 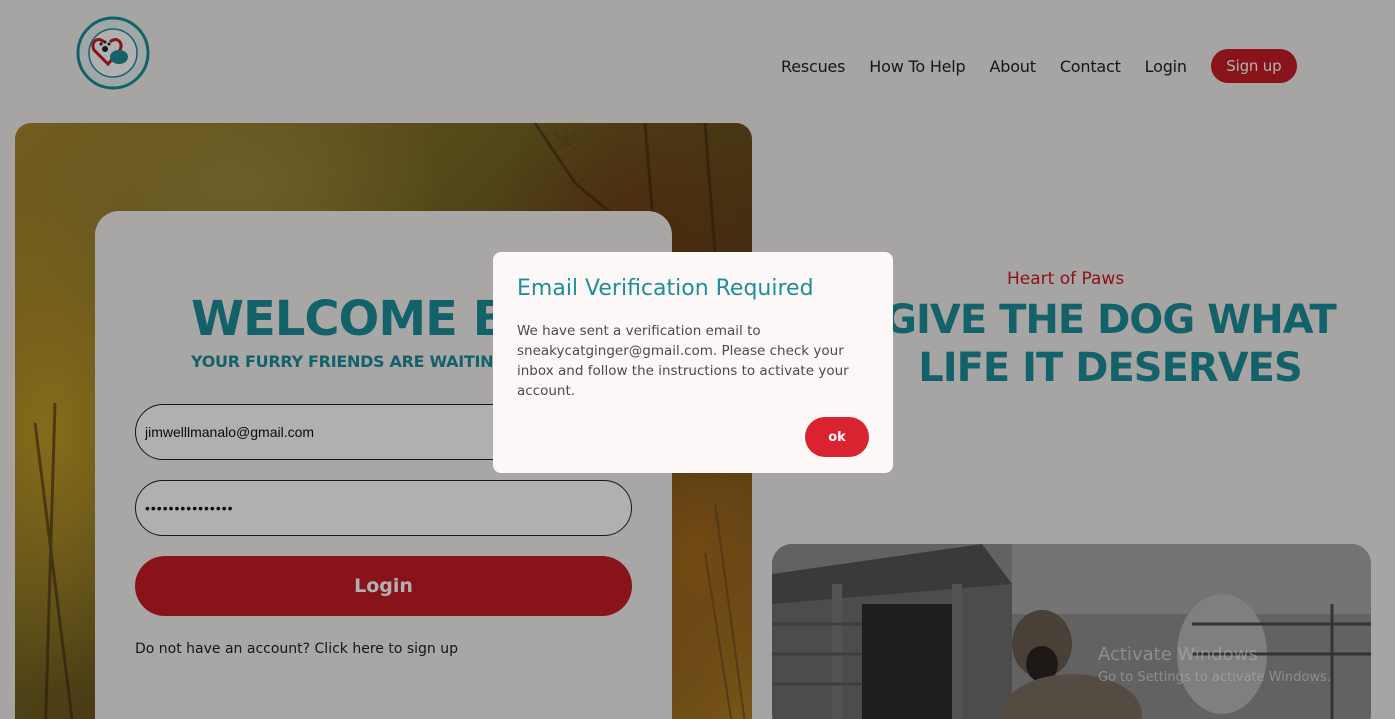 What do you see at coordinates (837, 437) in the screenshot?
I see `ok-button: ok` at bounding box center [837, 437].